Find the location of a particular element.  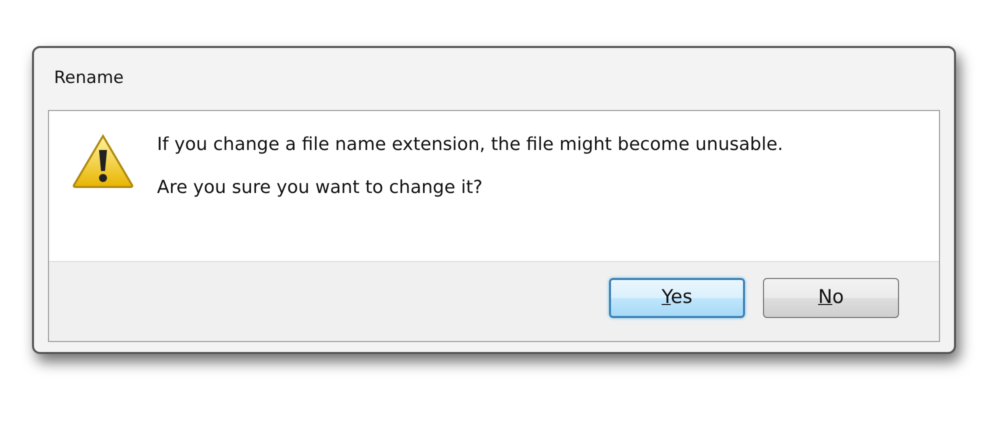

window-title: Rename is located at coordinates (89, 78).